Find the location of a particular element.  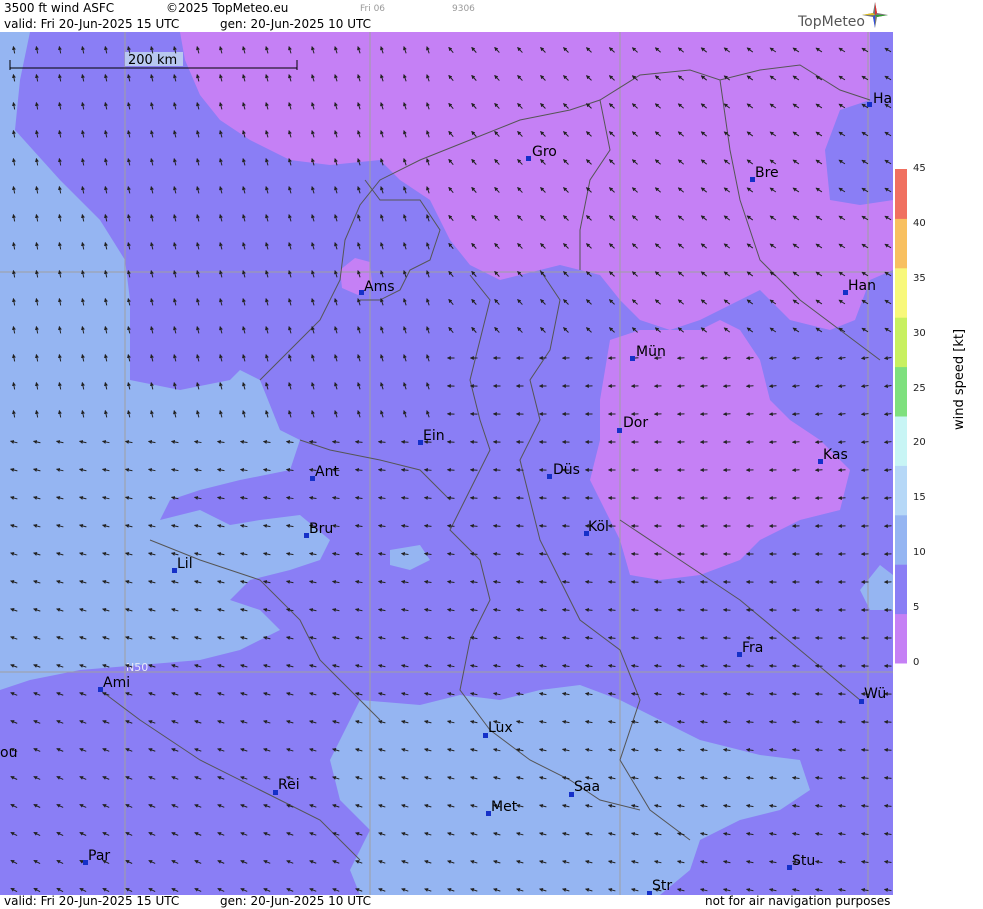

svg-text: Met is located at coordinates (504, 807).